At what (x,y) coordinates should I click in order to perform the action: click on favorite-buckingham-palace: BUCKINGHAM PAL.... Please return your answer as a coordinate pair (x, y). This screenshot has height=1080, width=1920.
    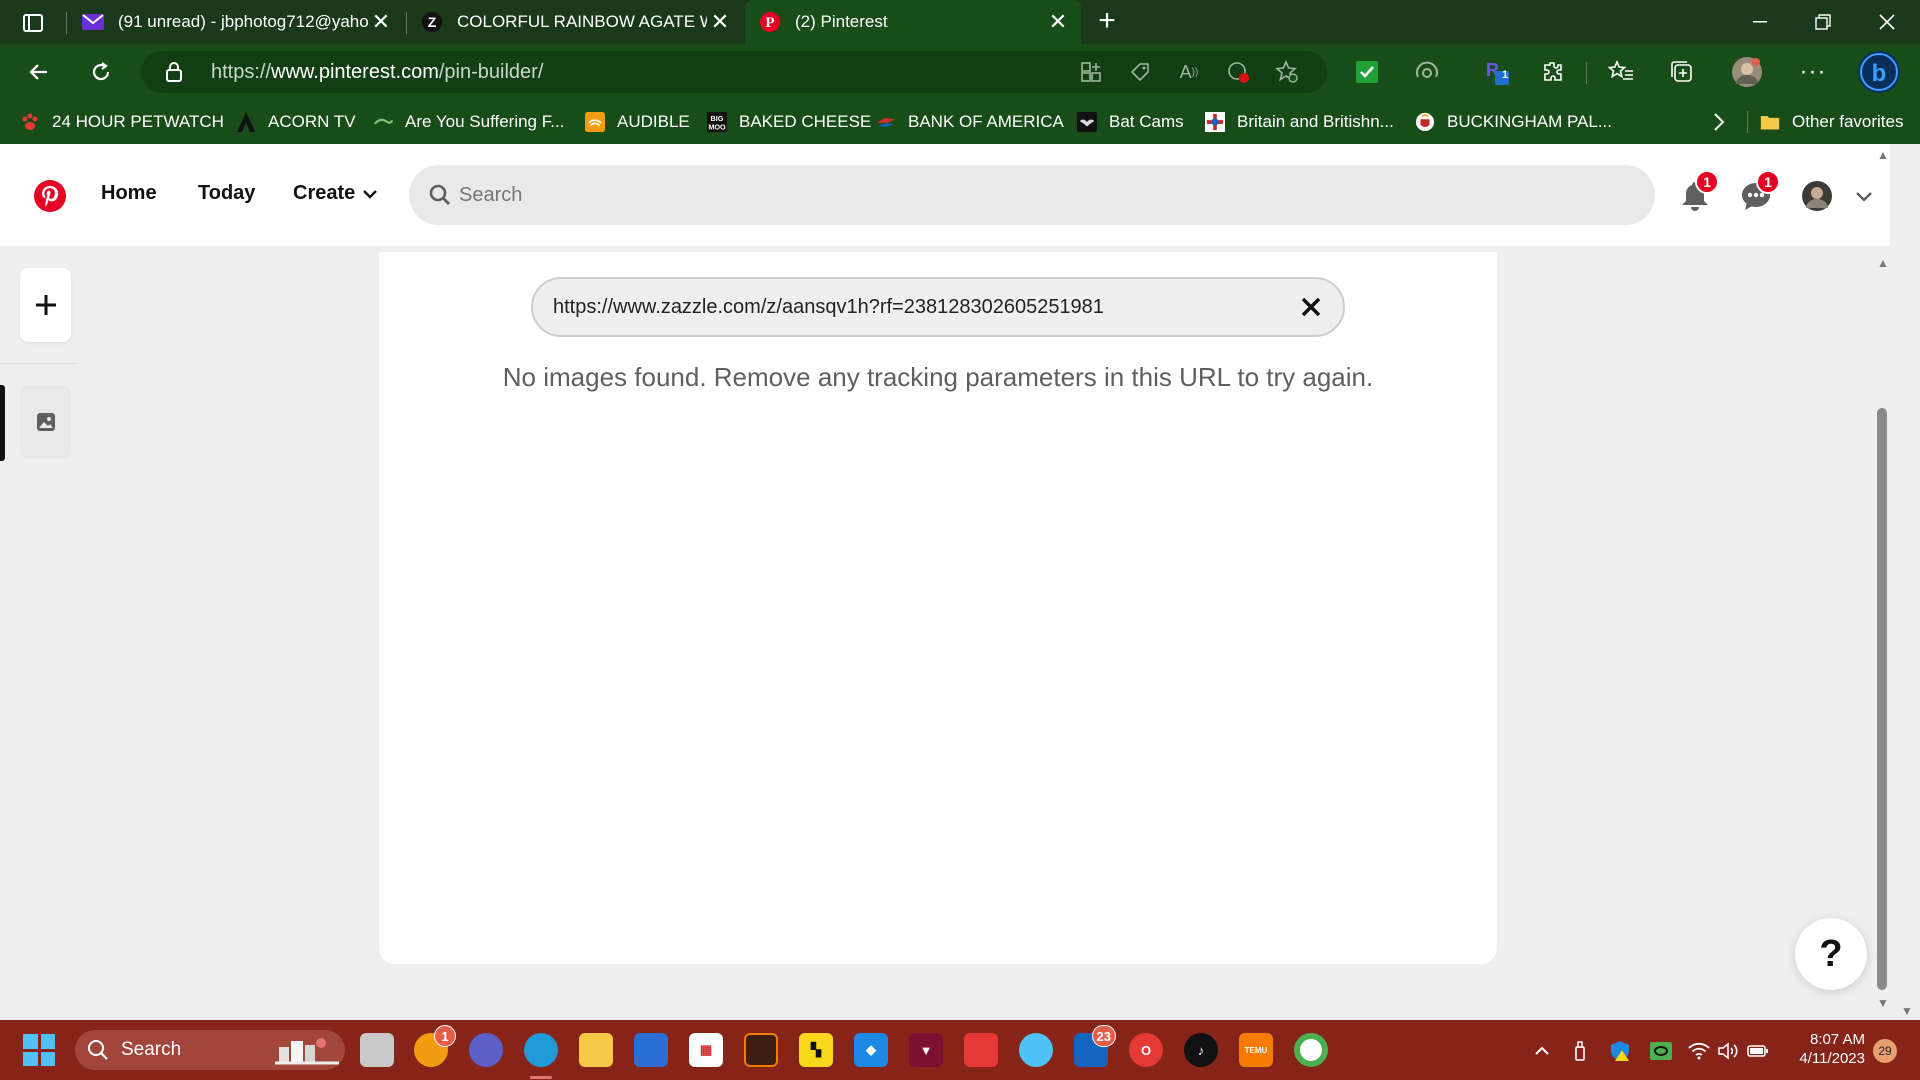
    Looking at the image, I should click on (1513, 122).